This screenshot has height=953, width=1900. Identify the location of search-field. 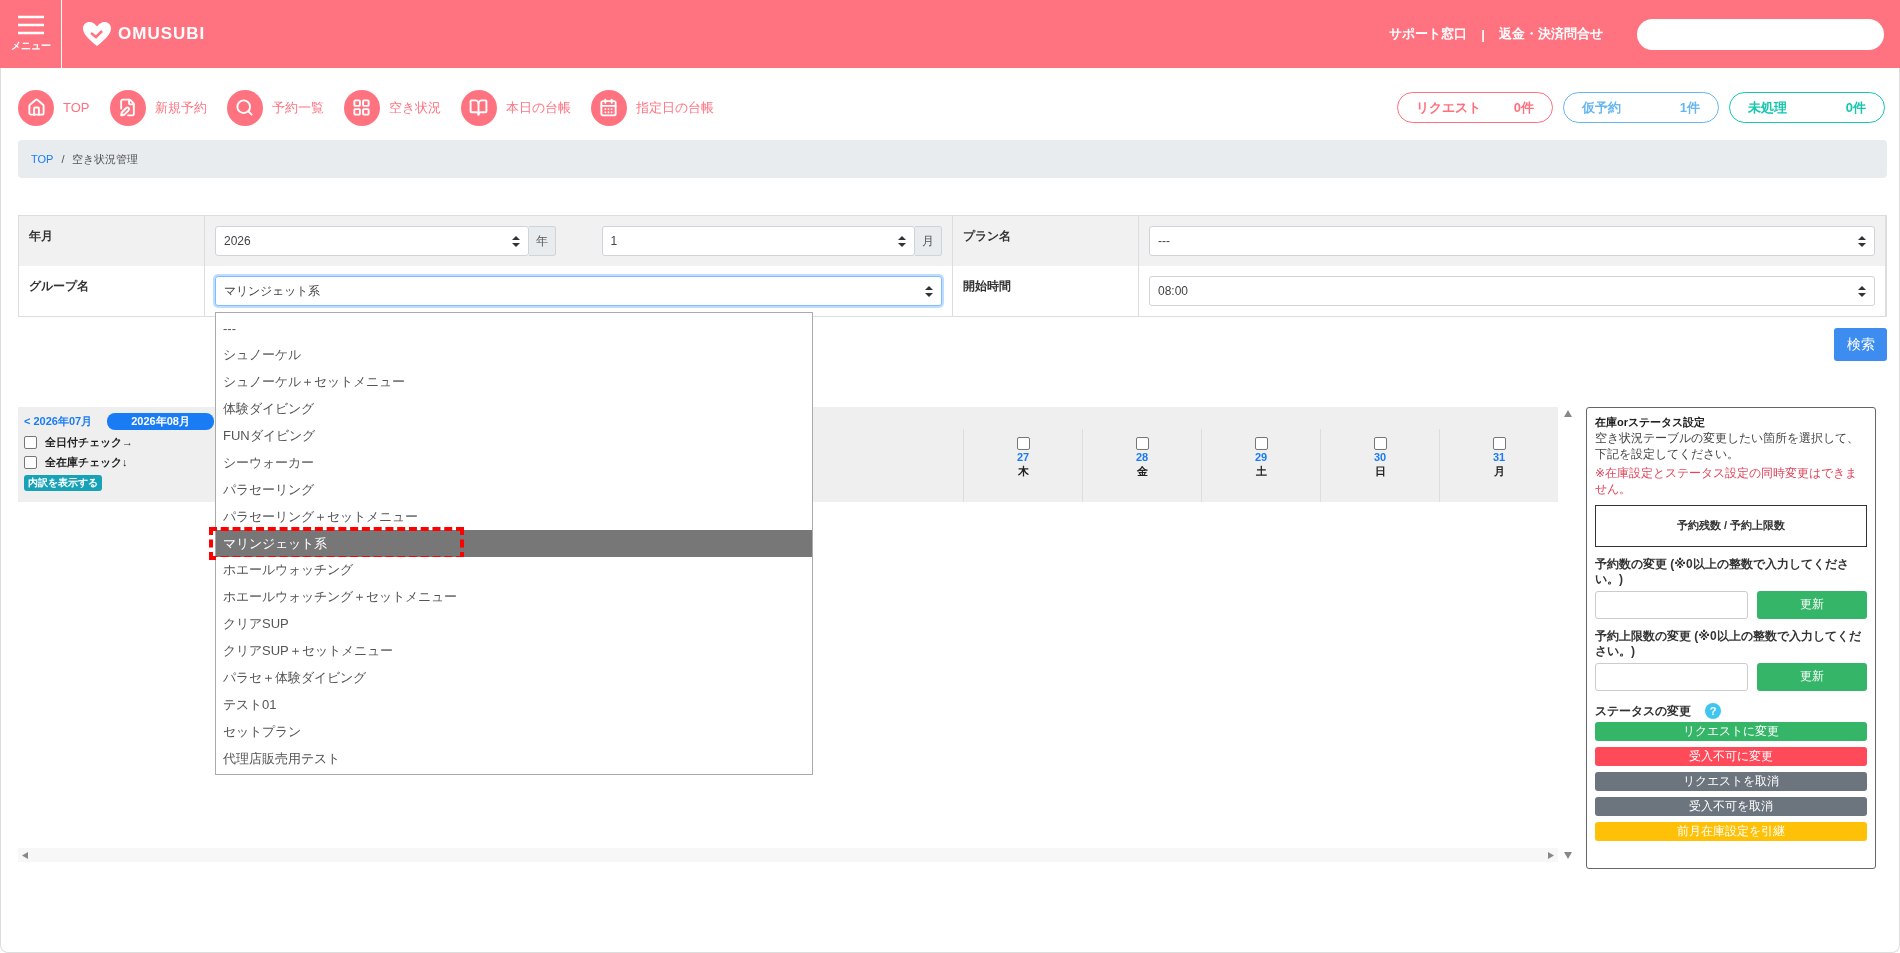
(1760, 34).